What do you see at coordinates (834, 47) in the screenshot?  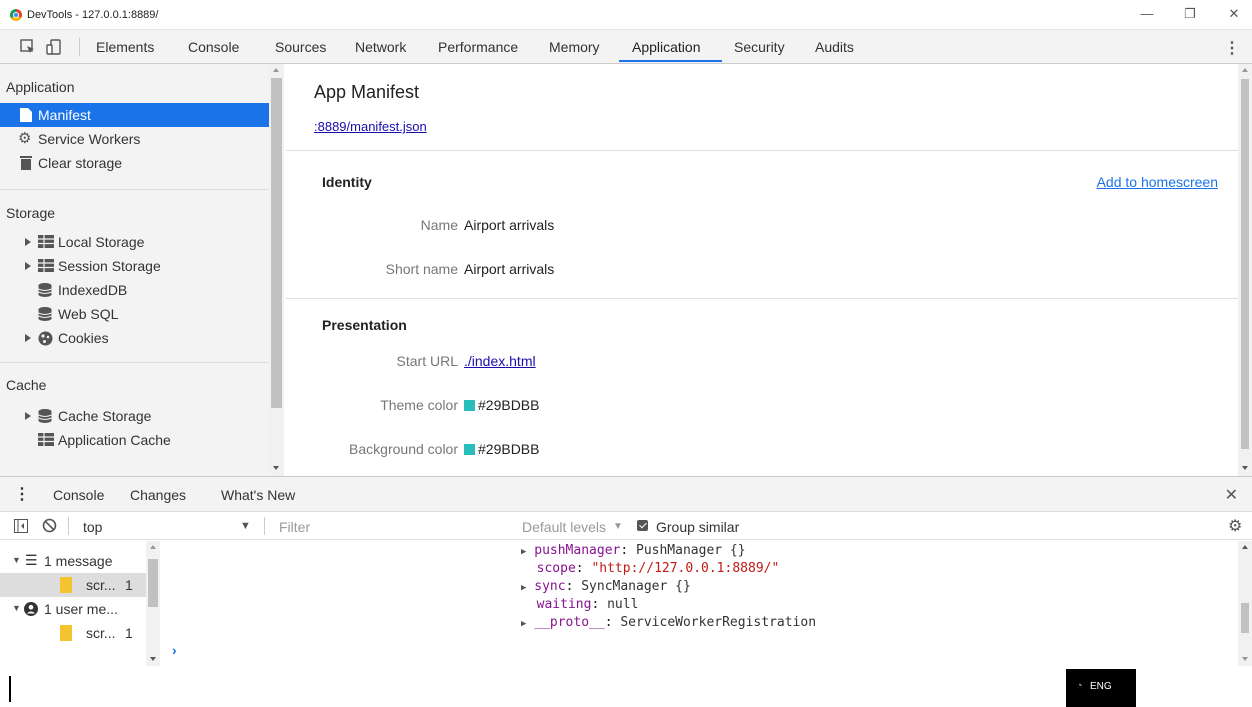 I see `tab-audits: Audits` at bounding box center [834, 47].